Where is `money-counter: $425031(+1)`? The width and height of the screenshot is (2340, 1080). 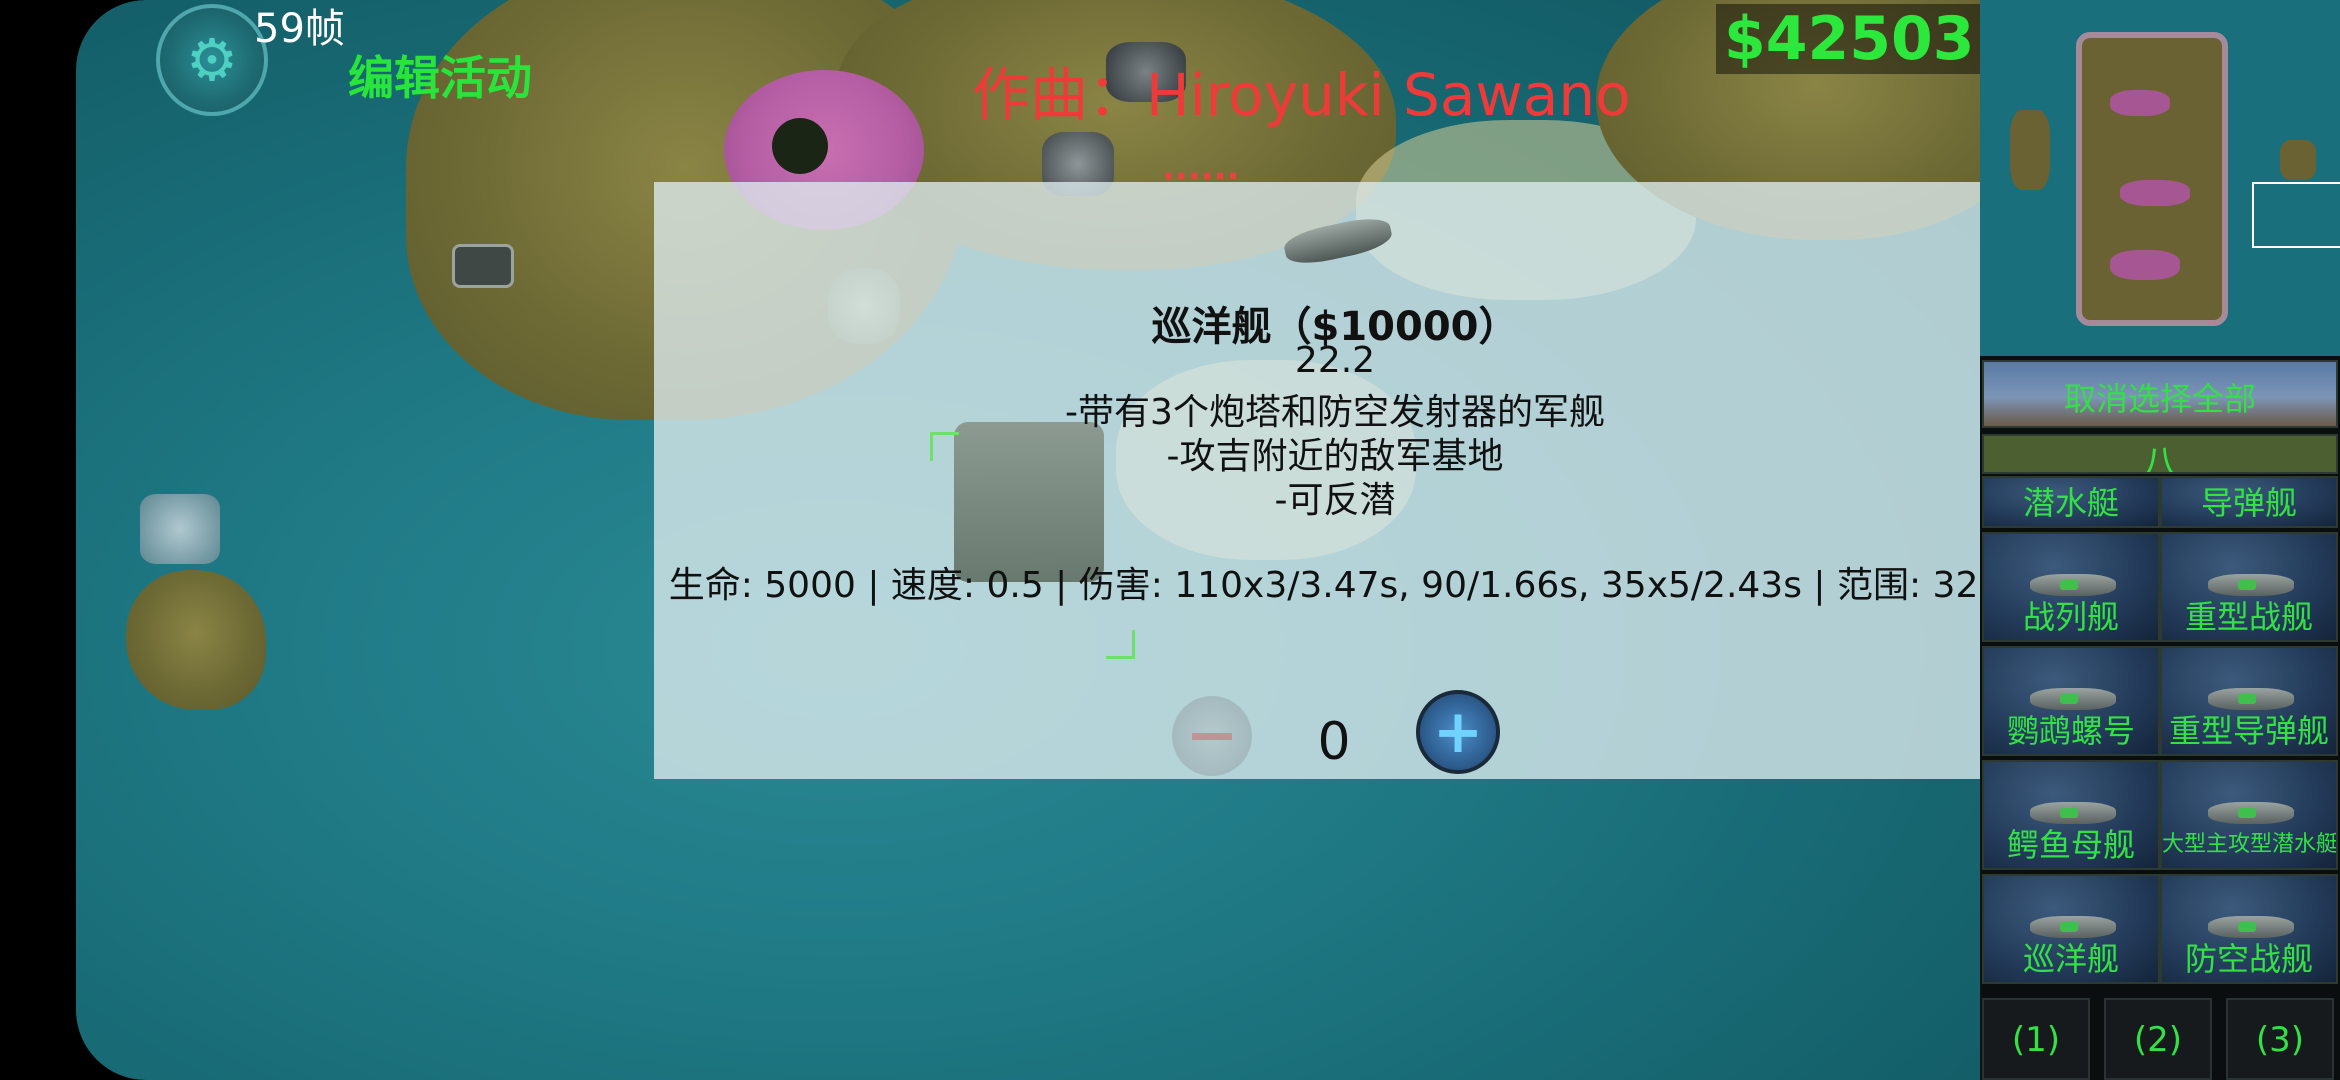
money-counter: $425031(+1) is located at coordinates (1848, 39).